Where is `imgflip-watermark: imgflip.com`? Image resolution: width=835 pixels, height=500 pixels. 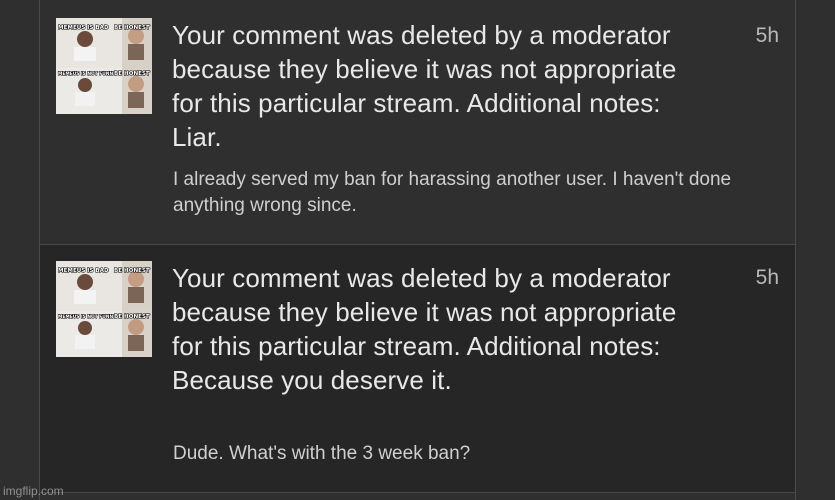
imgflip-watermark: imgflip.com is located at coordinates (33, 491).